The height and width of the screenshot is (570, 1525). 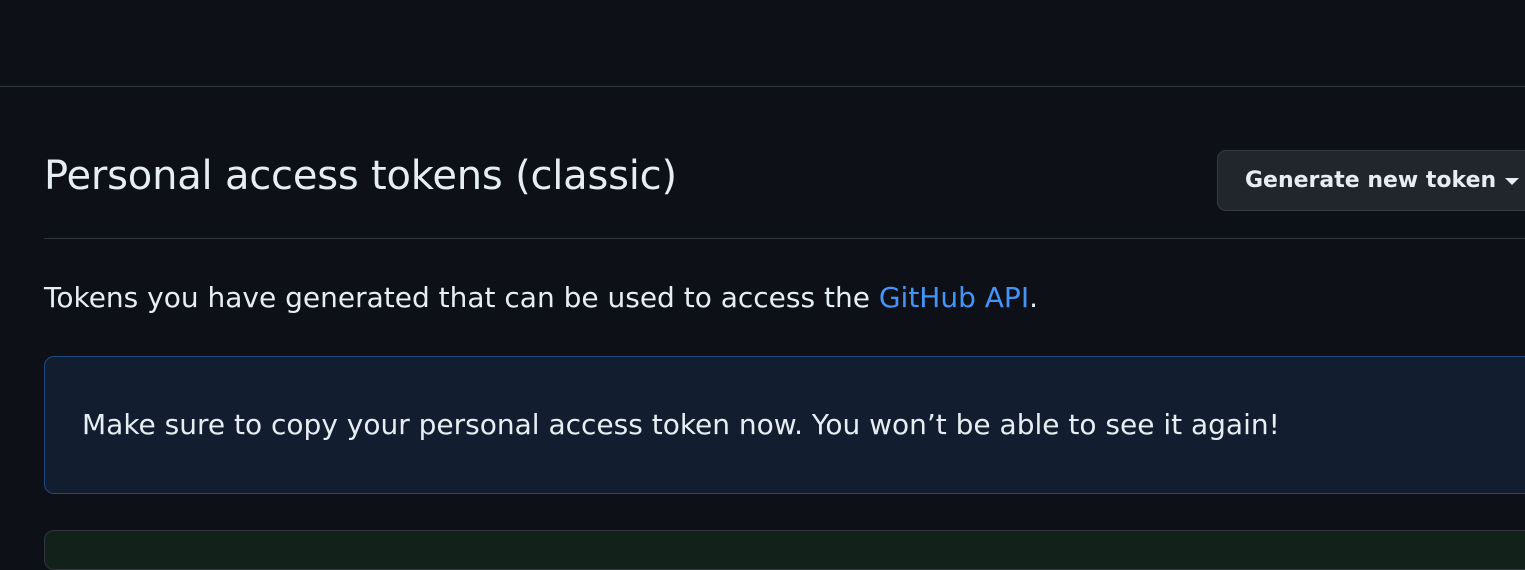 I want to click on generate-new-token-button: Generate new token, so click(x=1371, y=180).